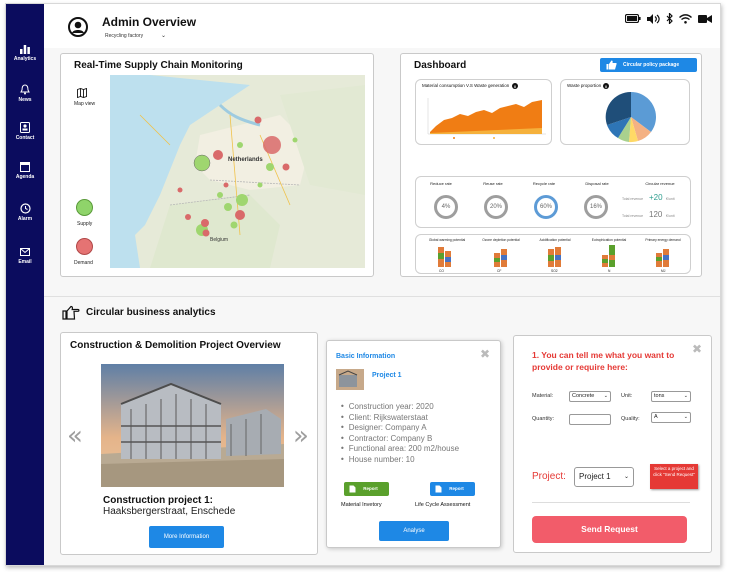  I want to click on sidebar-item-label: Alarm, so click(25, 219).